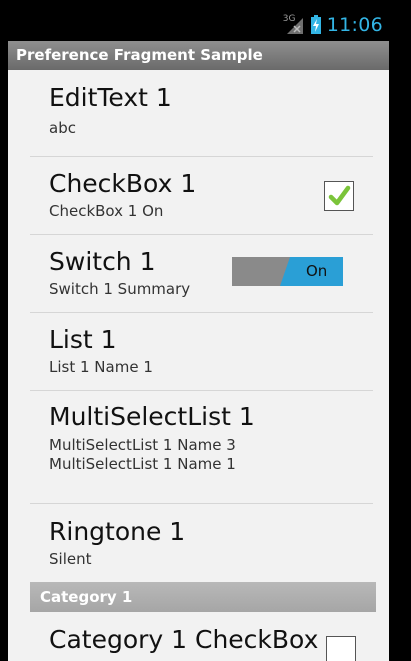  Describe the element at coordinates (110, 97) in the screenshot. I see `pref-title: EditText 1` at that location.